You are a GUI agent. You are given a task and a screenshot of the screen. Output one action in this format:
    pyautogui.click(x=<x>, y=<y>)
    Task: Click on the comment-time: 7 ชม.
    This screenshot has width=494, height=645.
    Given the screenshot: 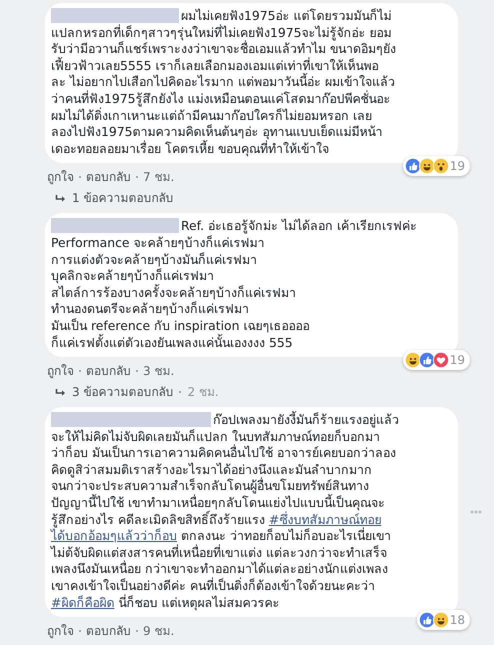 What is the action you would take?
    pyautogui.click(x=158, y=177)
    